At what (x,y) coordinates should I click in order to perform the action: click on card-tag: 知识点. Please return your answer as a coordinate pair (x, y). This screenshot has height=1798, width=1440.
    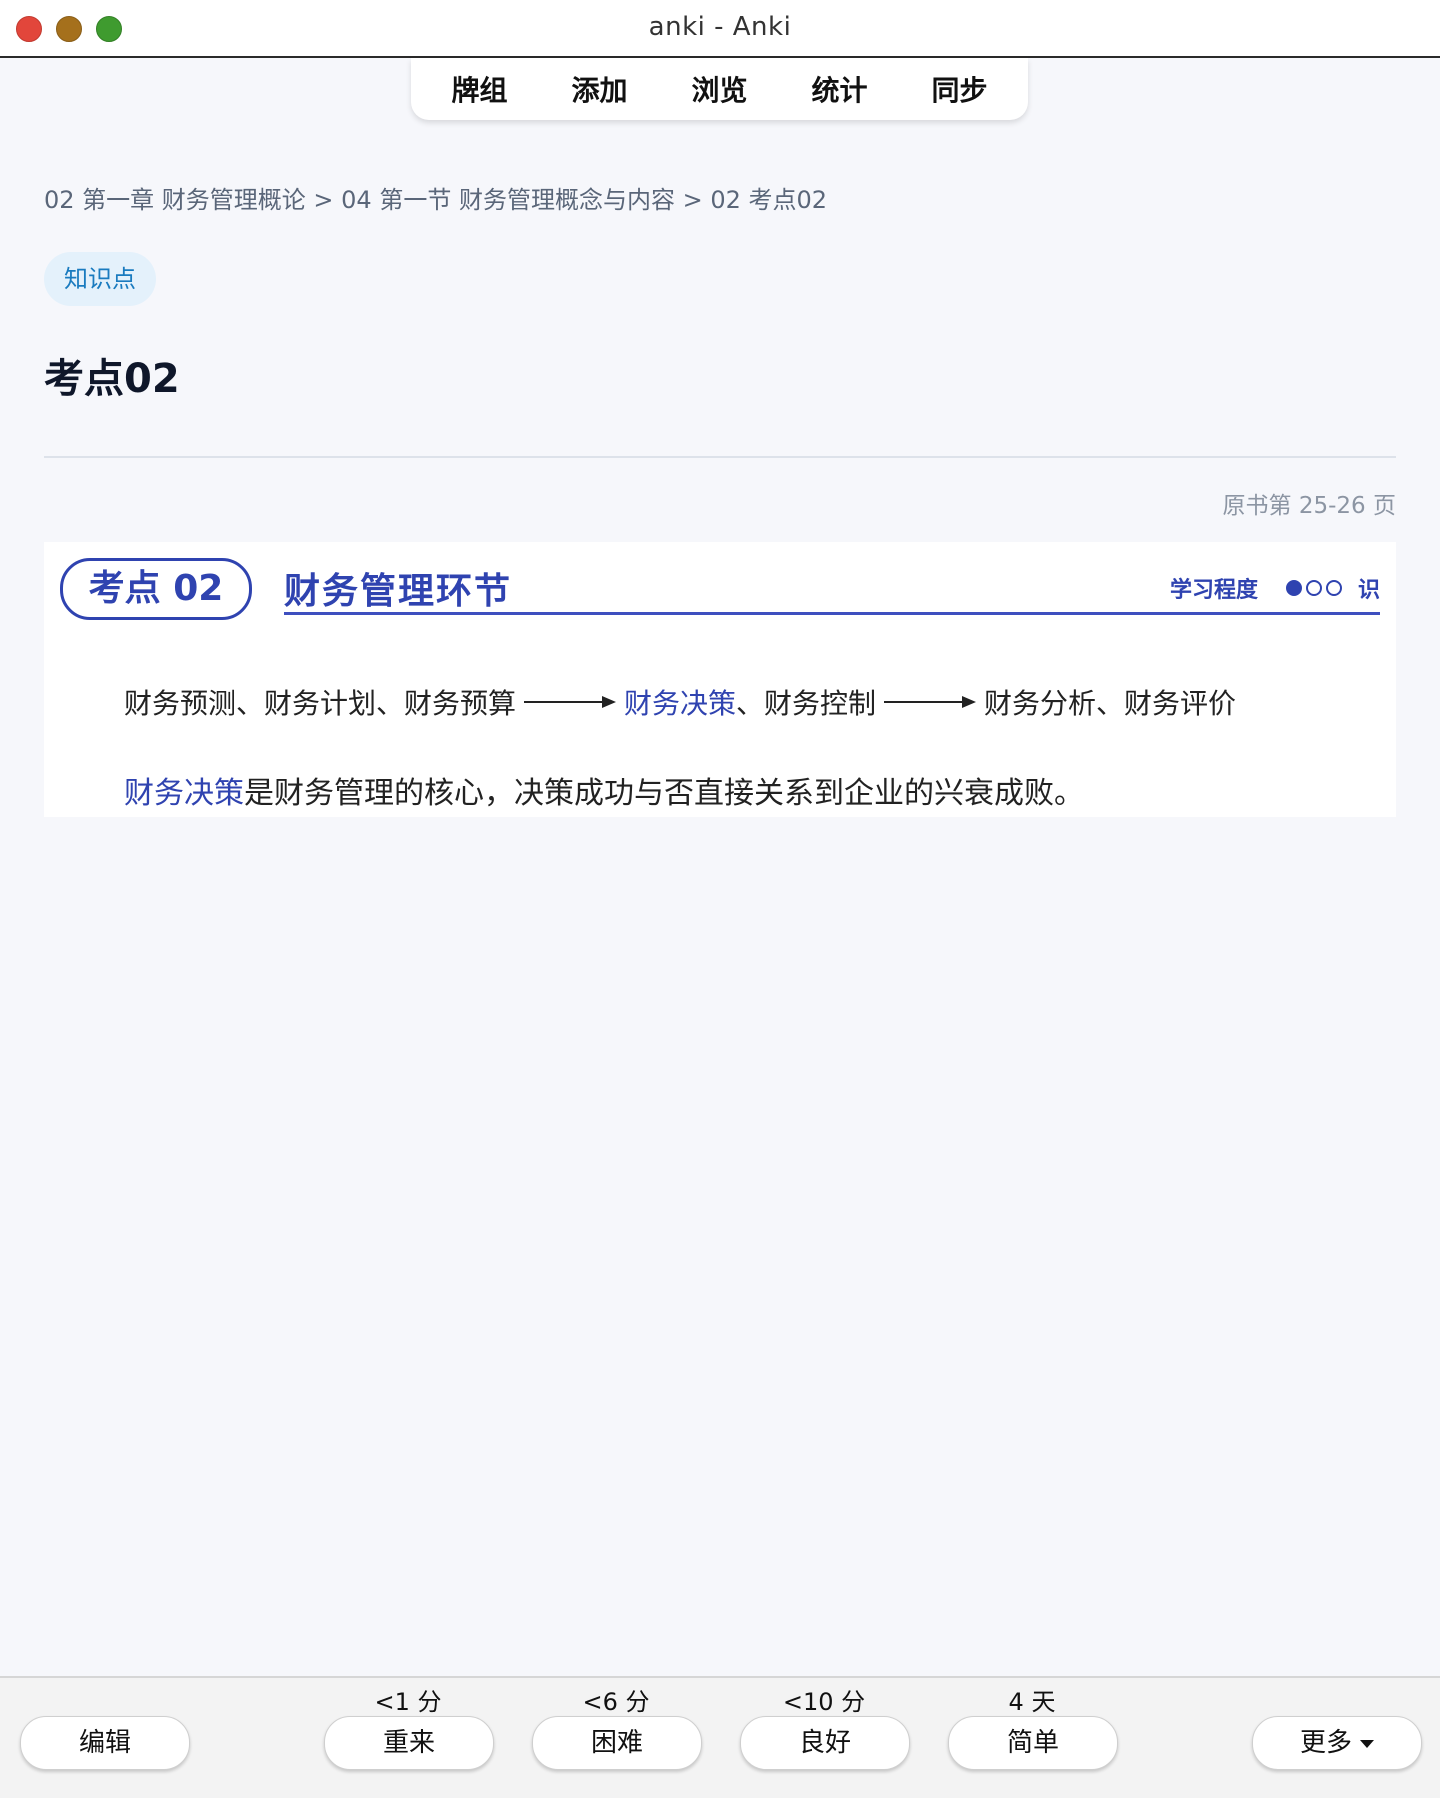
    Looking at the image, I should click on (100, 279).